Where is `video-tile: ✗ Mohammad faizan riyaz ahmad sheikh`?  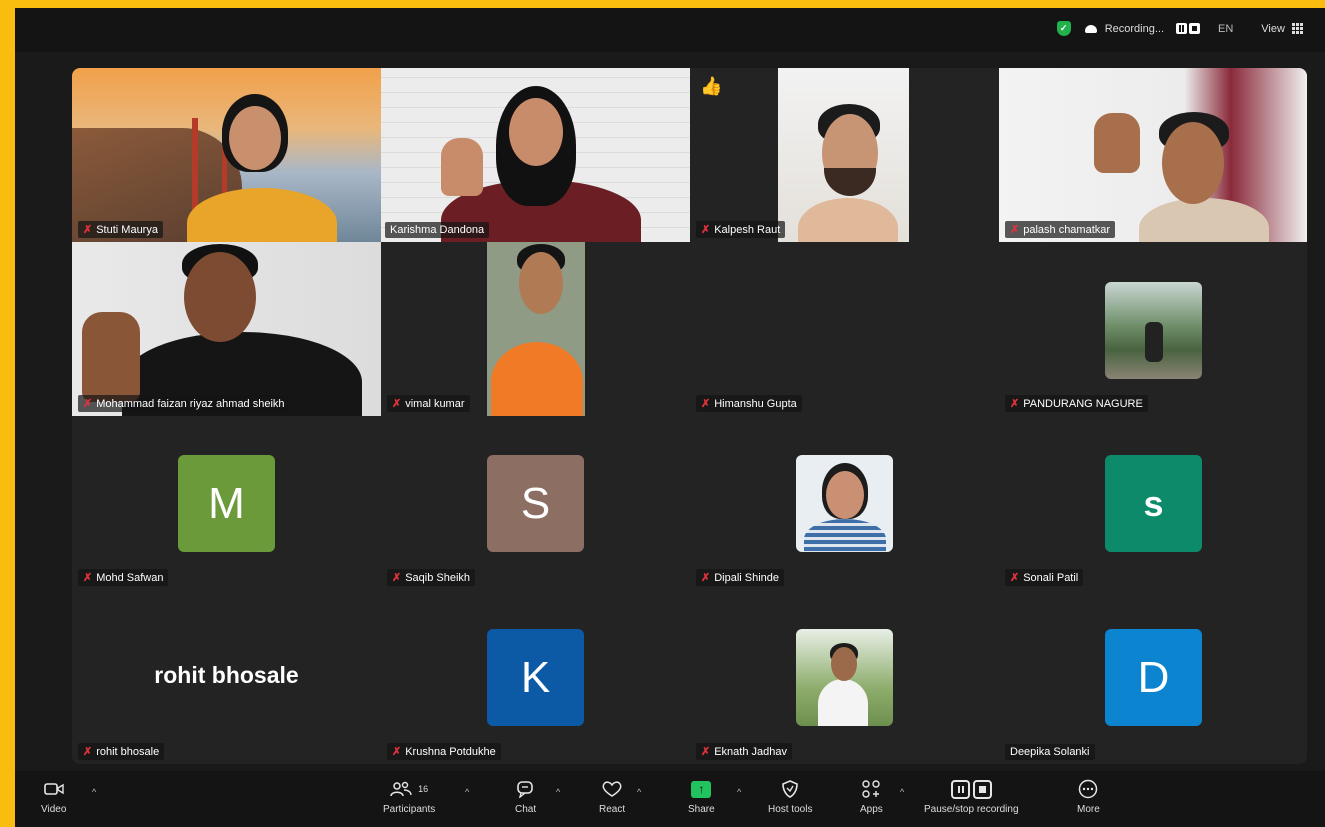
video-tile: ✗ Mohammad faizan riyaz ahmad sheikh is located at coordinates (226, 329).